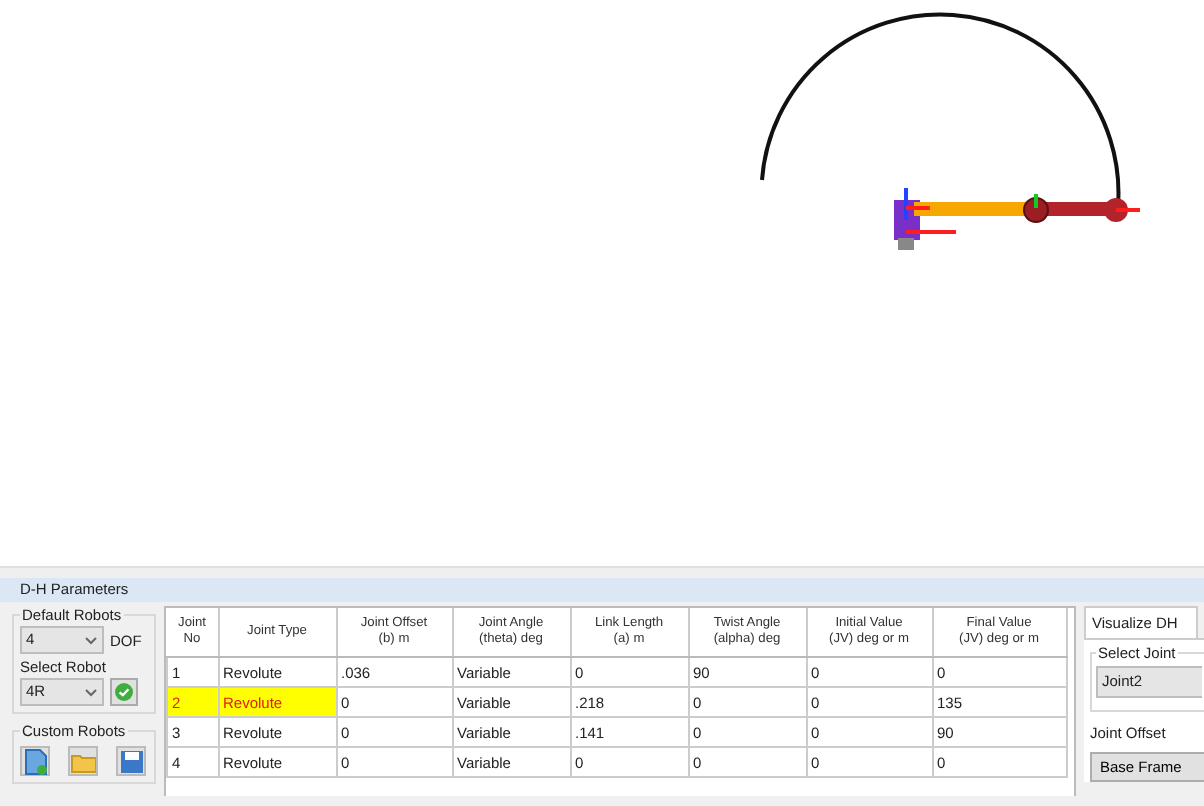 The image size is (1204, 806). What do you see at coordinates (124, 692) in the screenshot?
I see `confirm-button` at bounding box center [124, 692].